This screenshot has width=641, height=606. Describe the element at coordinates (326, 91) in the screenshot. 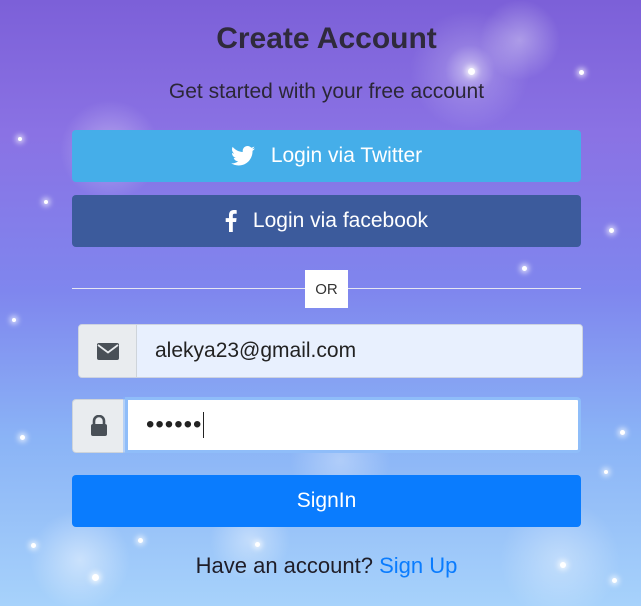

I see `page-subtitle: Get started with your free account` at that location.